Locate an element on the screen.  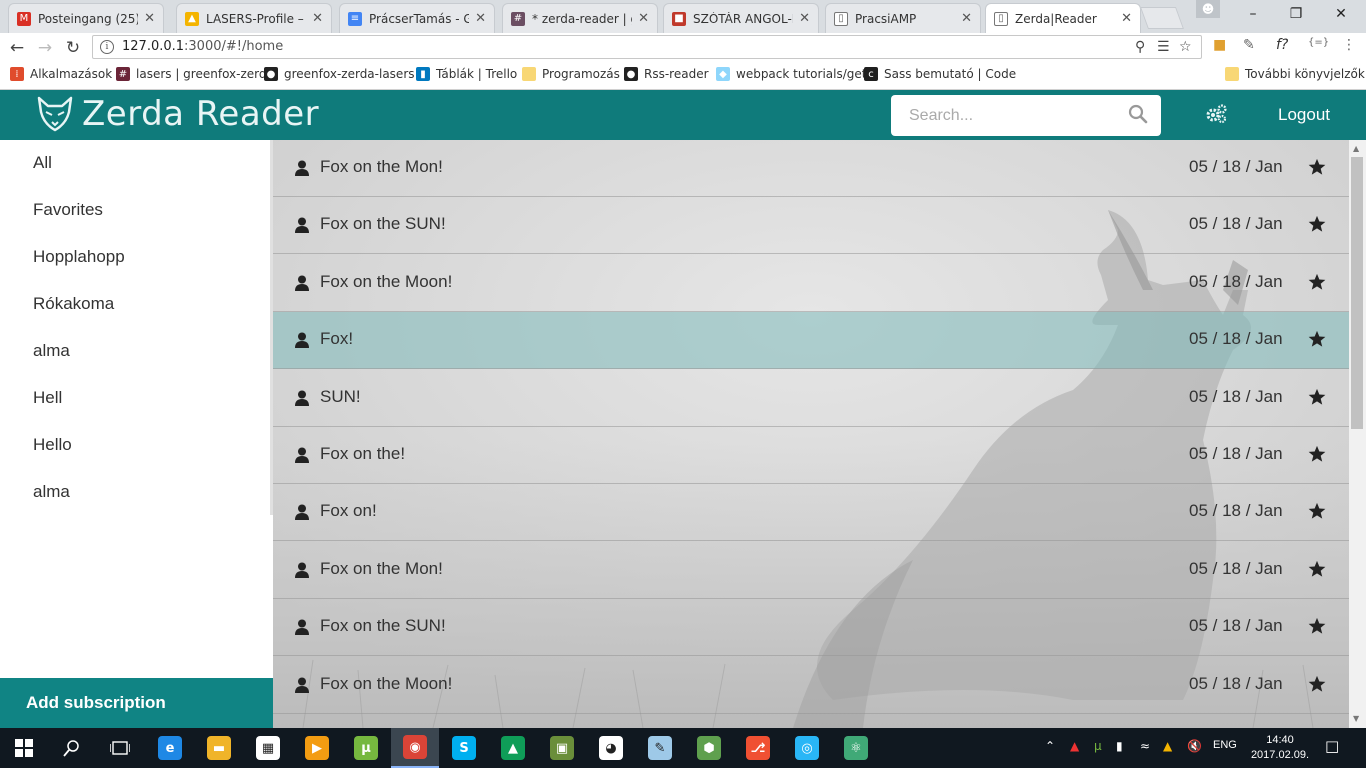
other-bookmarks: További könyvjelzők is located at coordinates (1295, 74).